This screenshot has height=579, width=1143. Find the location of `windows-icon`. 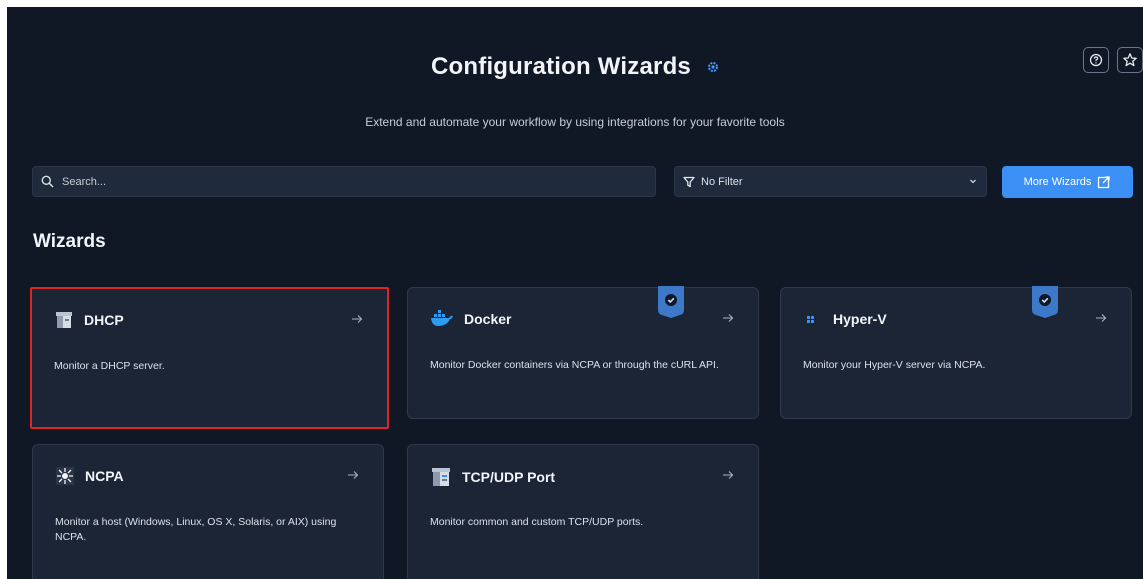

windows-icon is located at coordinates (810, 319).